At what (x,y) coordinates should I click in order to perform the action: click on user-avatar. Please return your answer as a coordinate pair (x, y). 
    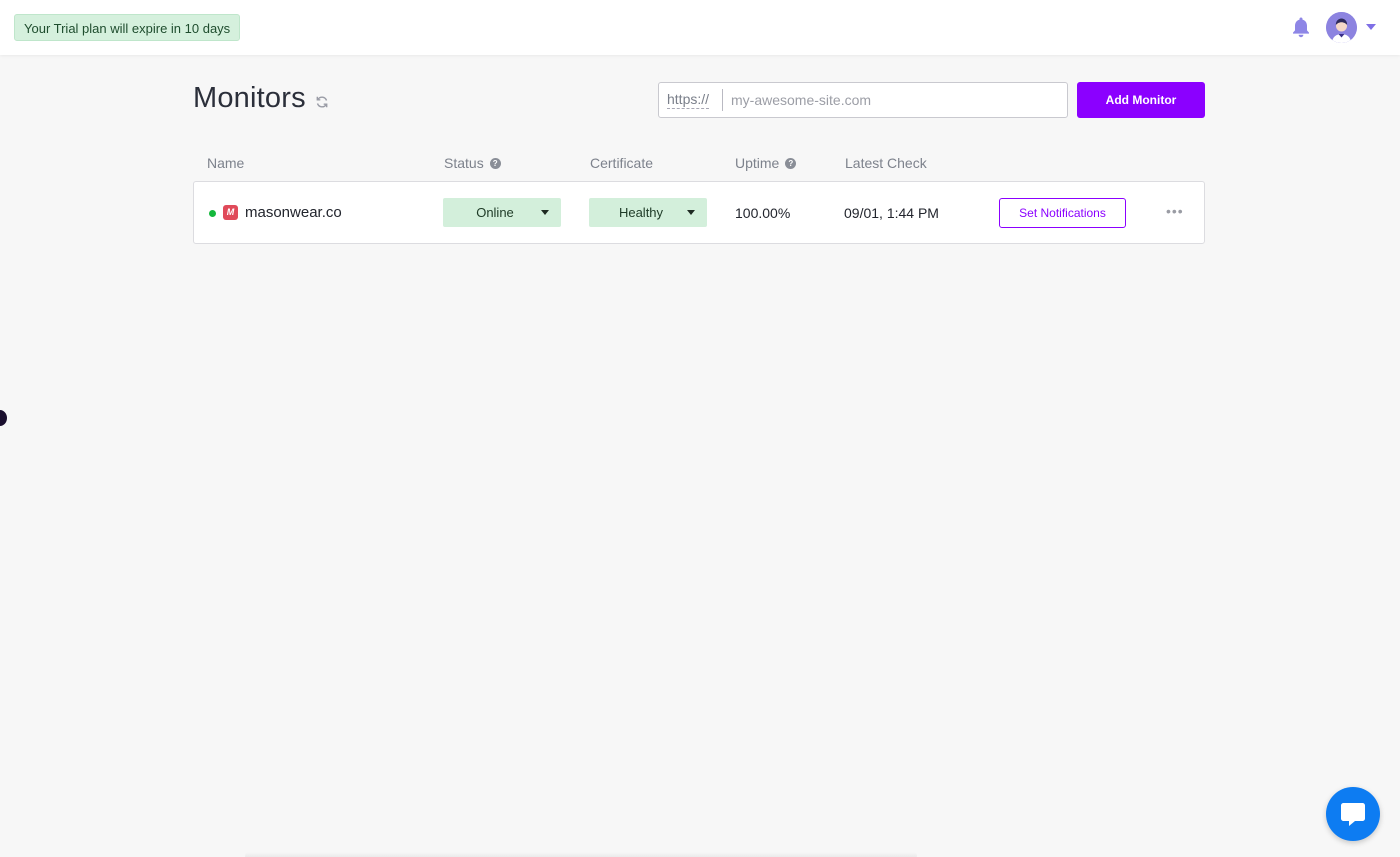
    Looking at the image, I should click on (1341, 27).